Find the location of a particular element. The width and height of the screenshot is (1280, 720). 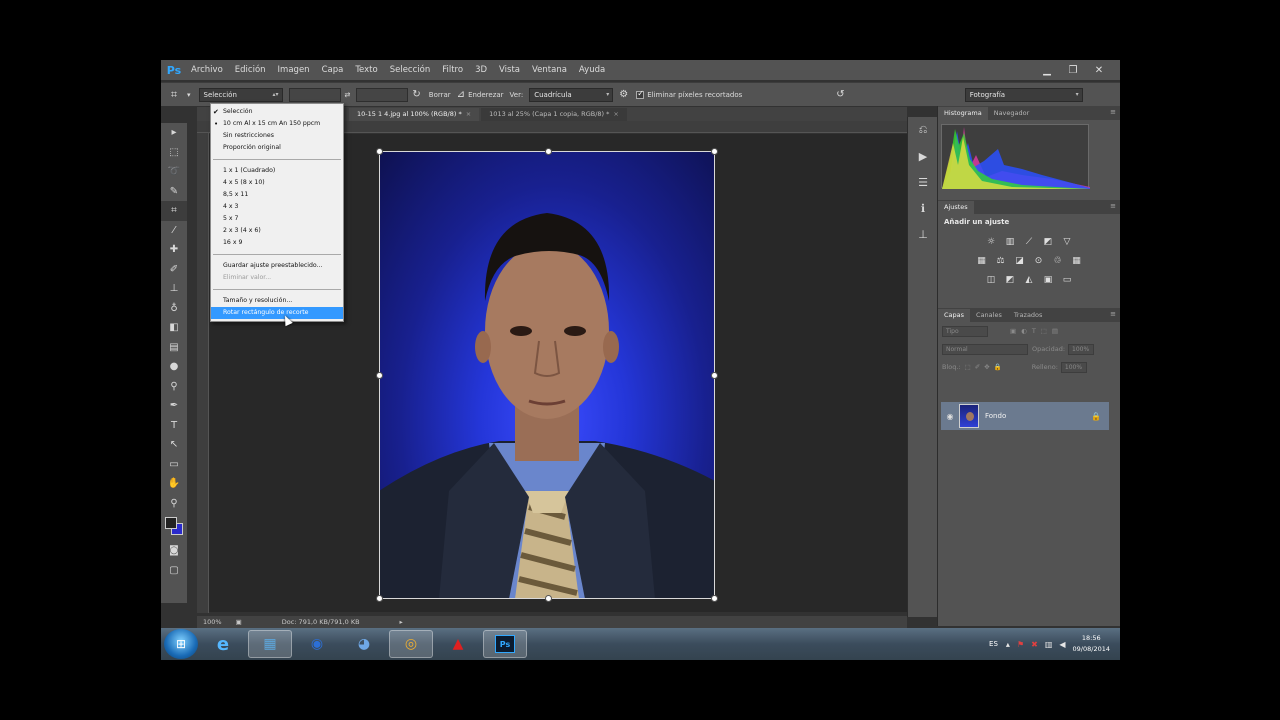

color-lookup-icon: ▦ is located at coordinates (1077, 261).